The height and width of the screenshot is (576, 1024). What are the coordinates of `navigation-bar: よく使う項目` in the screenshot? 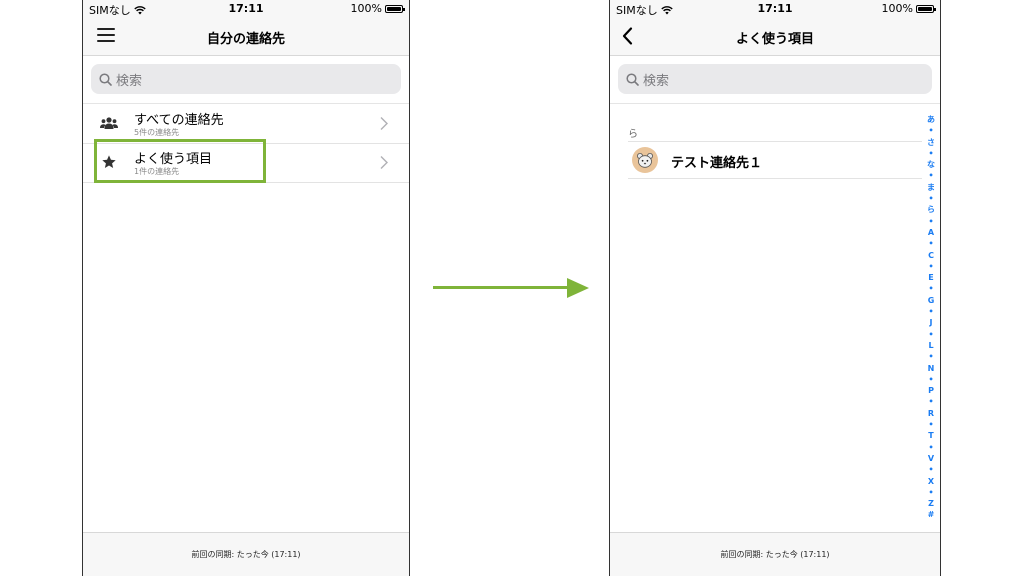 It's located at (775, 37).